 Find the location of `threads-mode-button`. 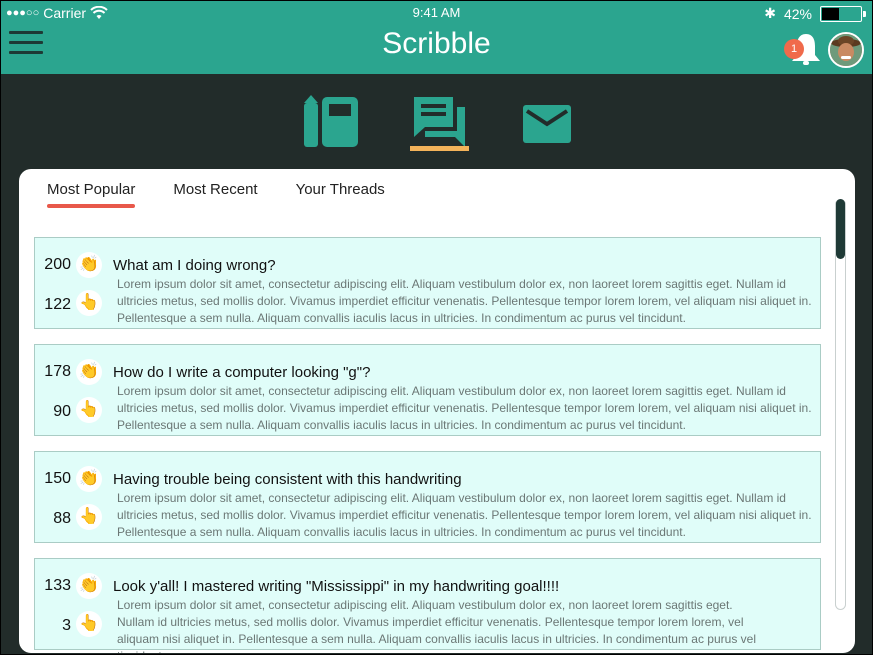

threads-mode-button is located at coordinates (439, 123).